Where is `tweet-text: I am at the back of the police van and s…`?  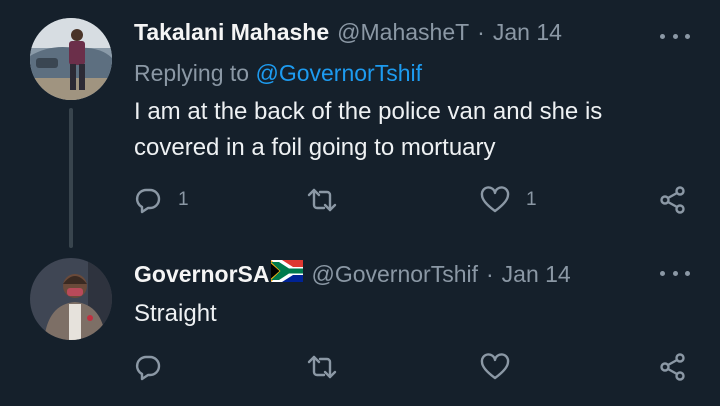 tweet-text: I am at the back of the police van and s… is located at coordinates (368, 129).